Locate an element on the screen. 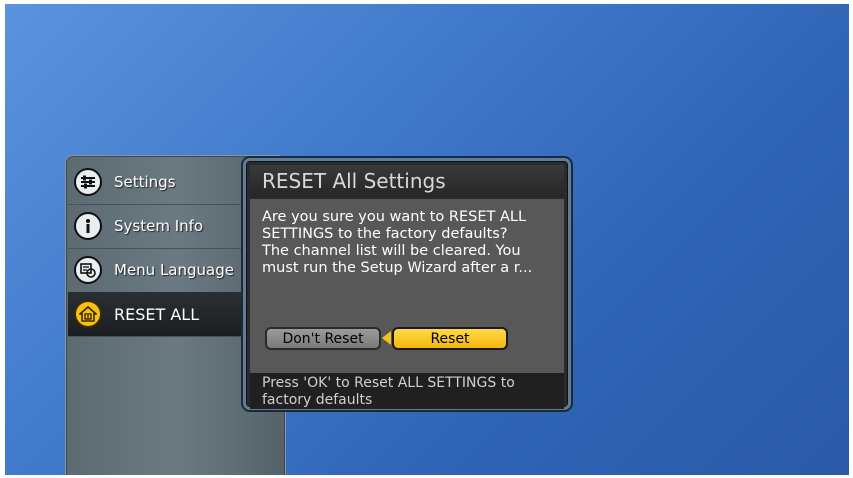  language-icon is located at coordinates (88, 270).